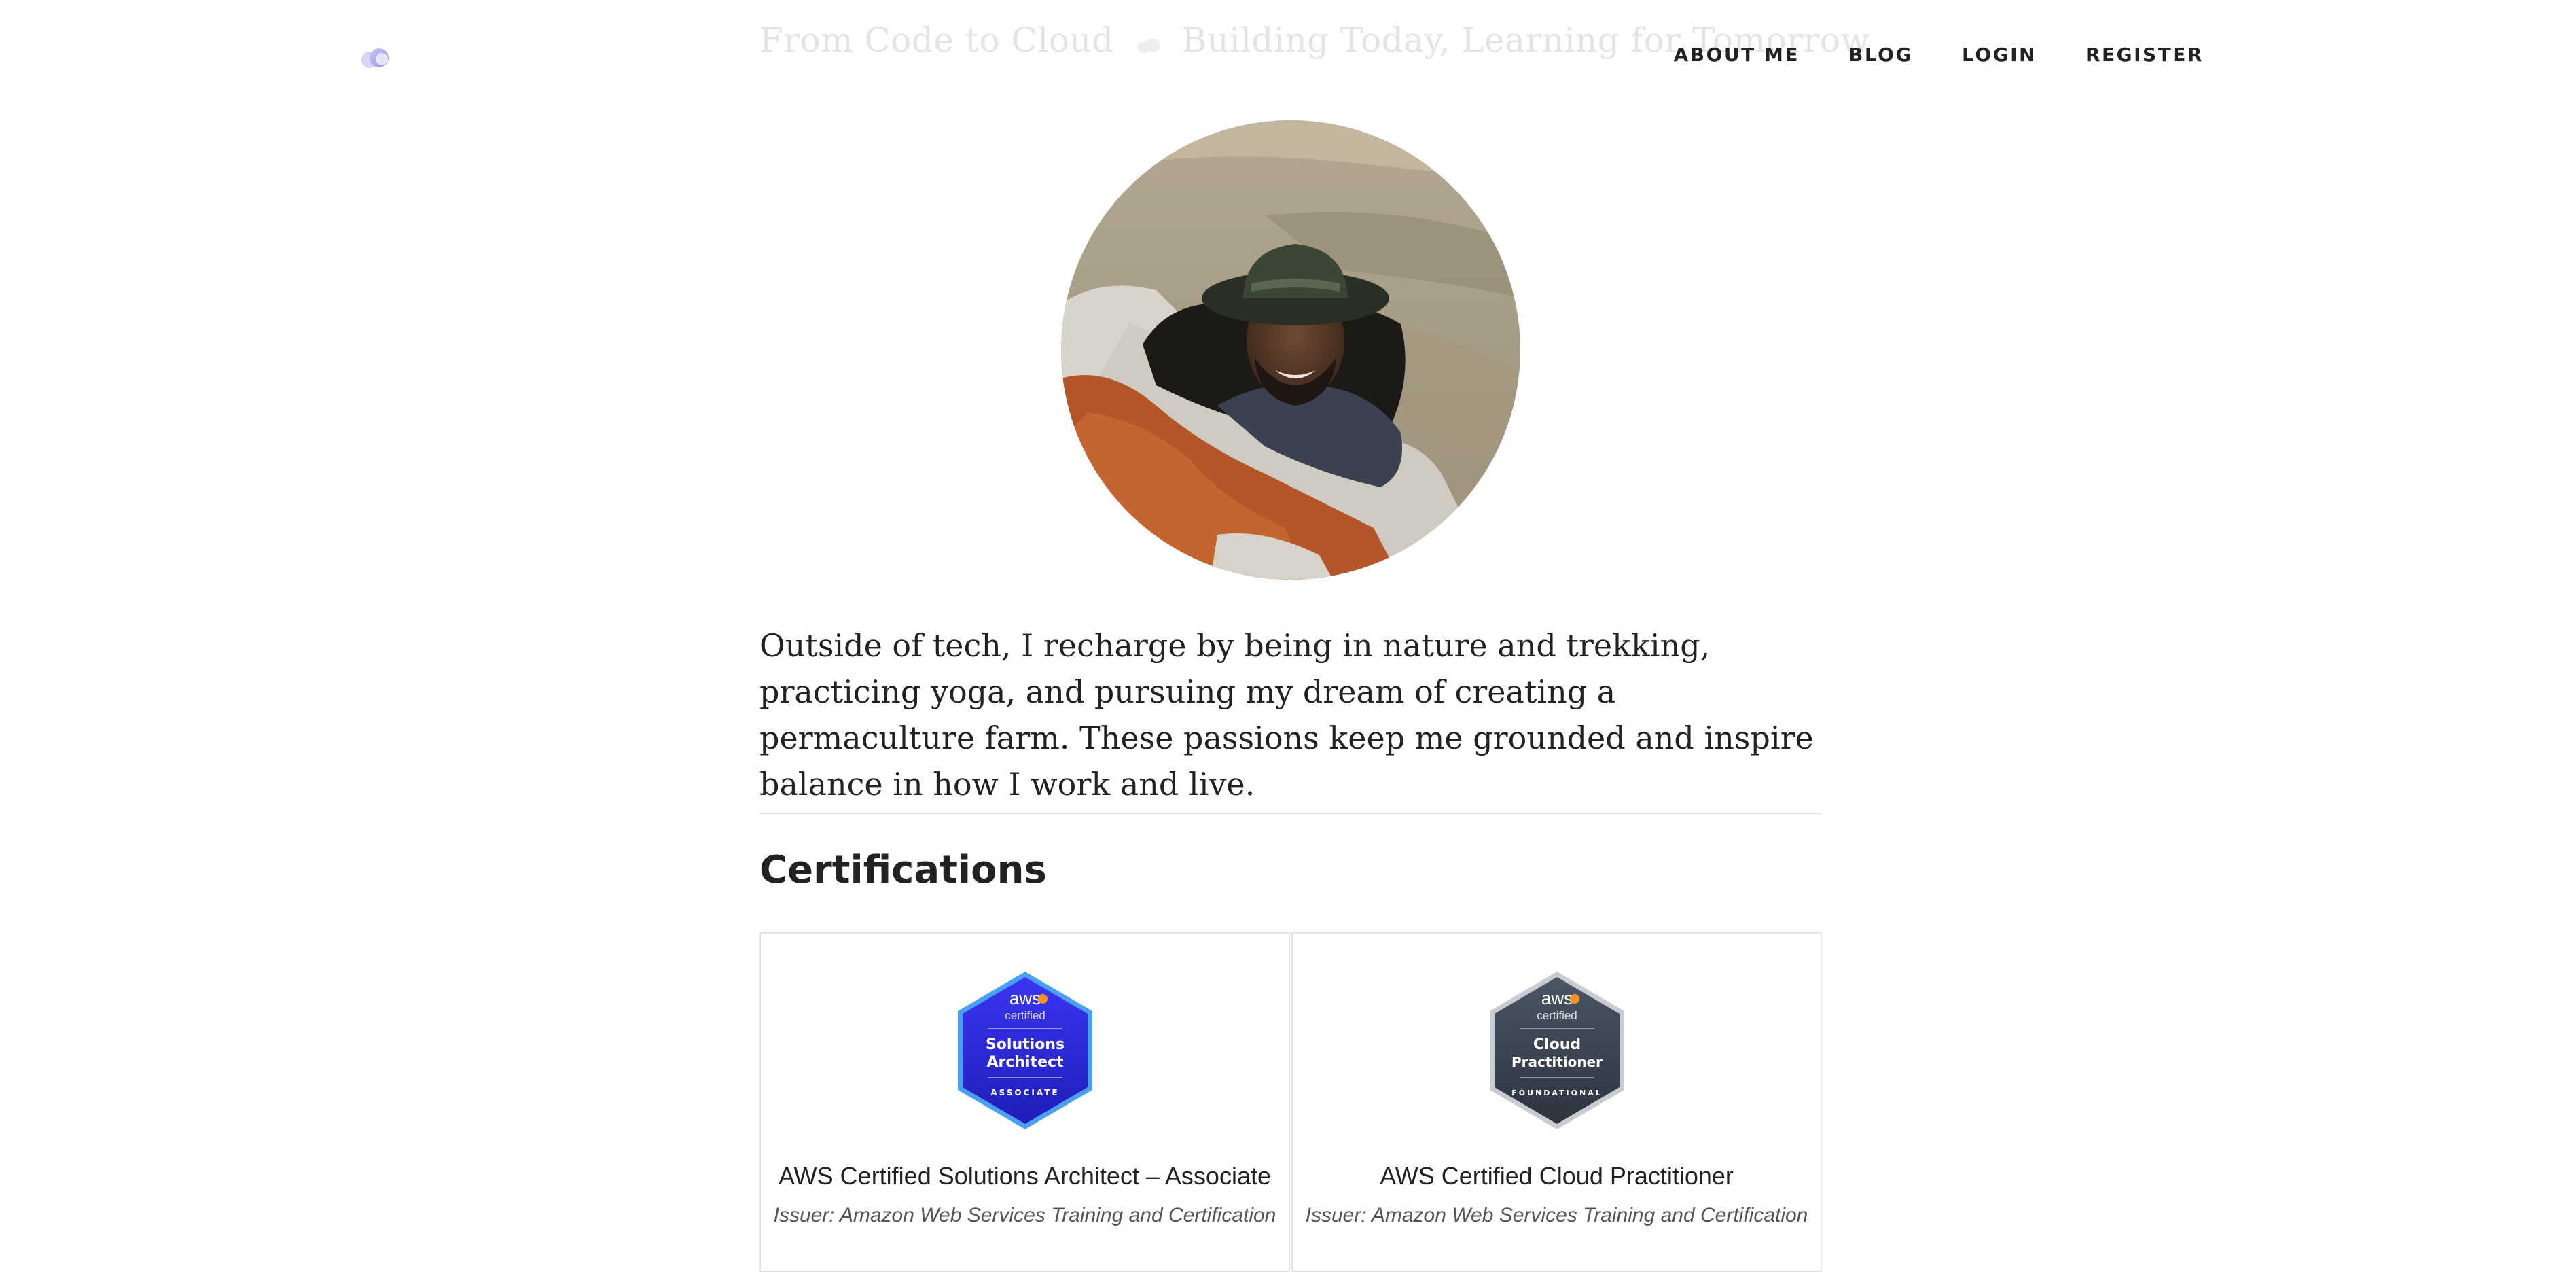 The height and width of the screenshot is (1272, 2576). I want to click on badge-level: ASSOCIATE, so click(1024, 1092).